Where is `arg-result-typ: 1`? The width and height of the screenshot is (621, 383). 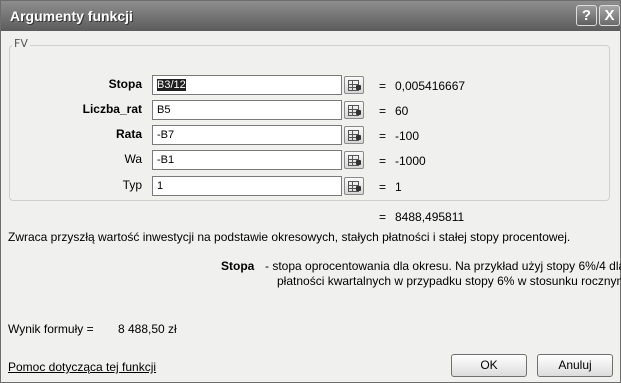
arg-result-typ: 1 is located at coordinates (398, 187).